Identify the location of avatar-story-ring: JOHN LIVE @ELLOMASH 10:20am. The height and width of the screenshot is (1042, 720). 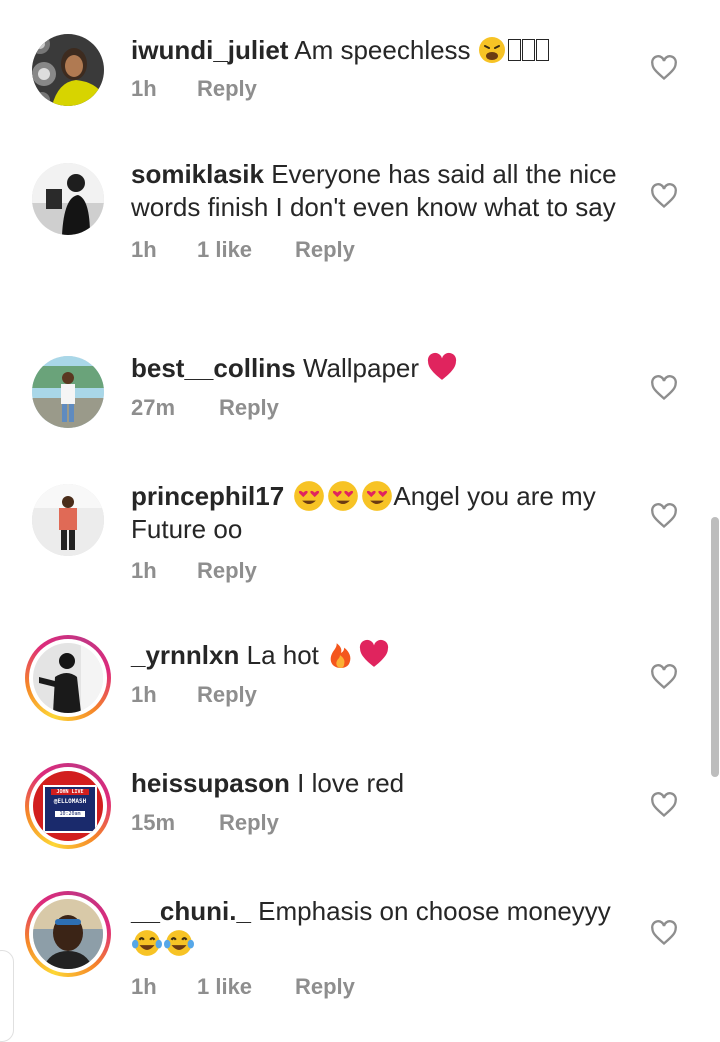
(68, 806).